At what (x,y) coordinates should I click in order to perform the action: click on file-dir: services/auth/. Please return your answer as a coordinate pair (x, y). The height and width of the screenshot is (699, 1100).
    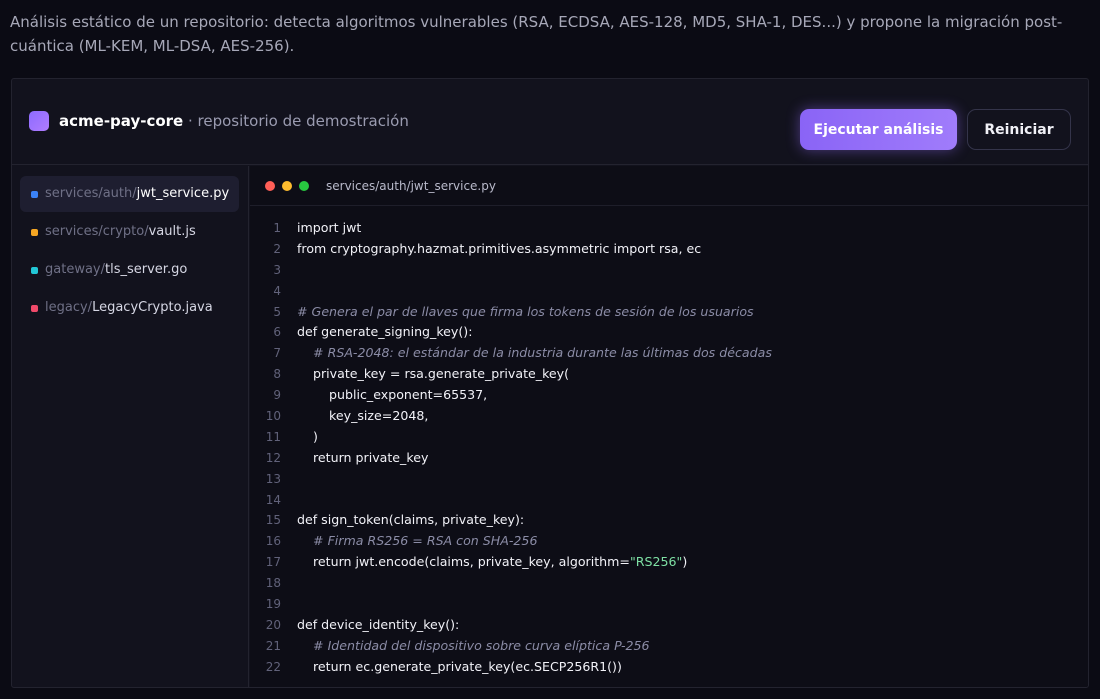
    Looking at the image, I should click on (91, 193).